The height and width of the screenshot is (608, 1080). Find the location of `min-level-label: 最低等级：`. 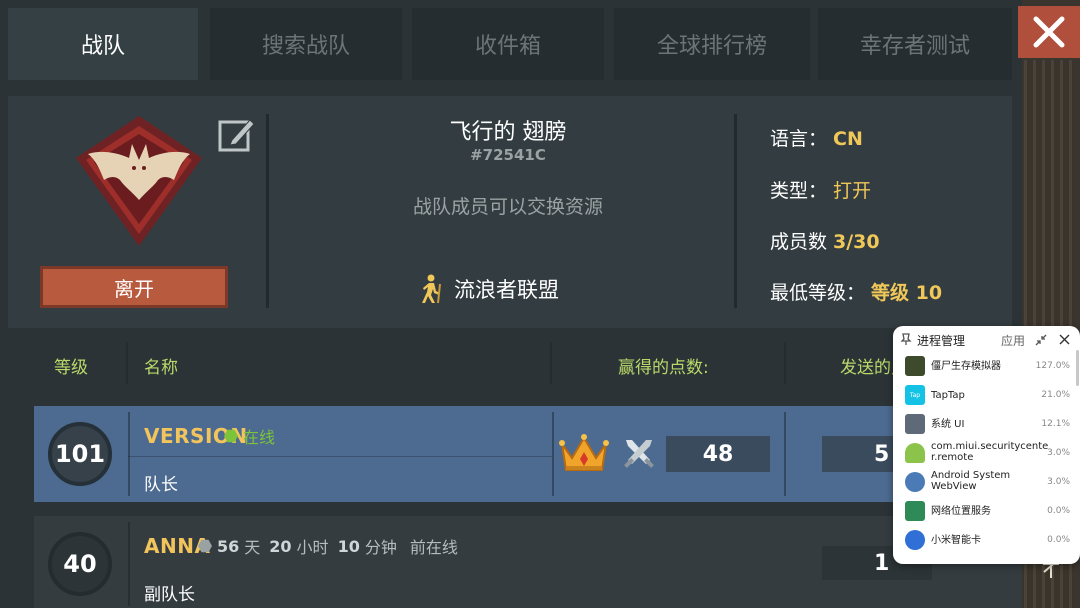

min-level-label: 最低等级： is located at coordinates (818, 293).